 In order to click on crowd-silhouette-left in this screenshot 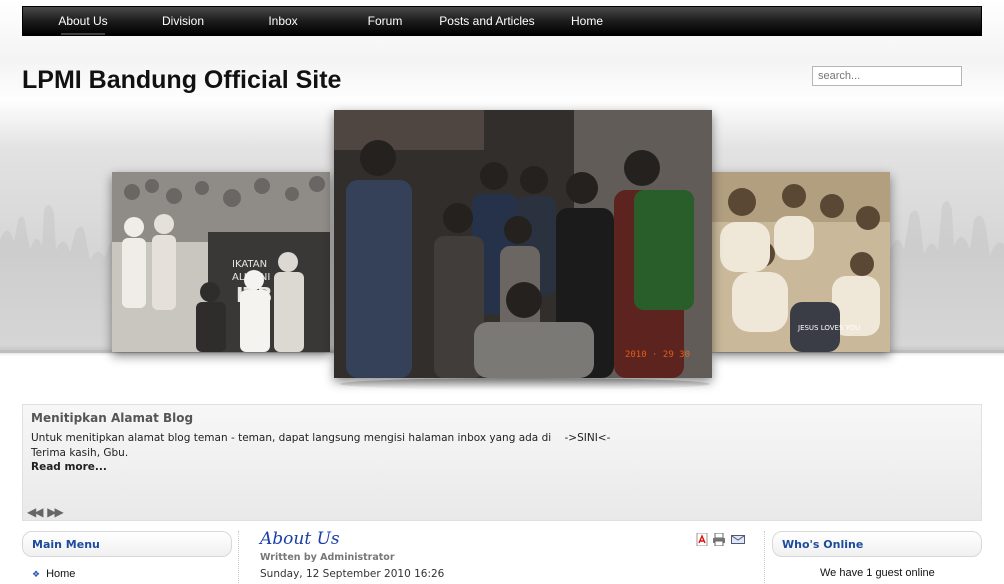, I will do `click(56, 277)`.